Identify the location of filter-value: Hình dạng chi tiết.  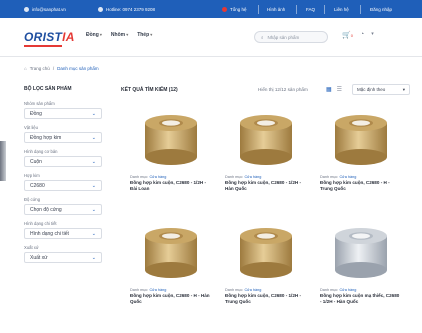
(49, 233).